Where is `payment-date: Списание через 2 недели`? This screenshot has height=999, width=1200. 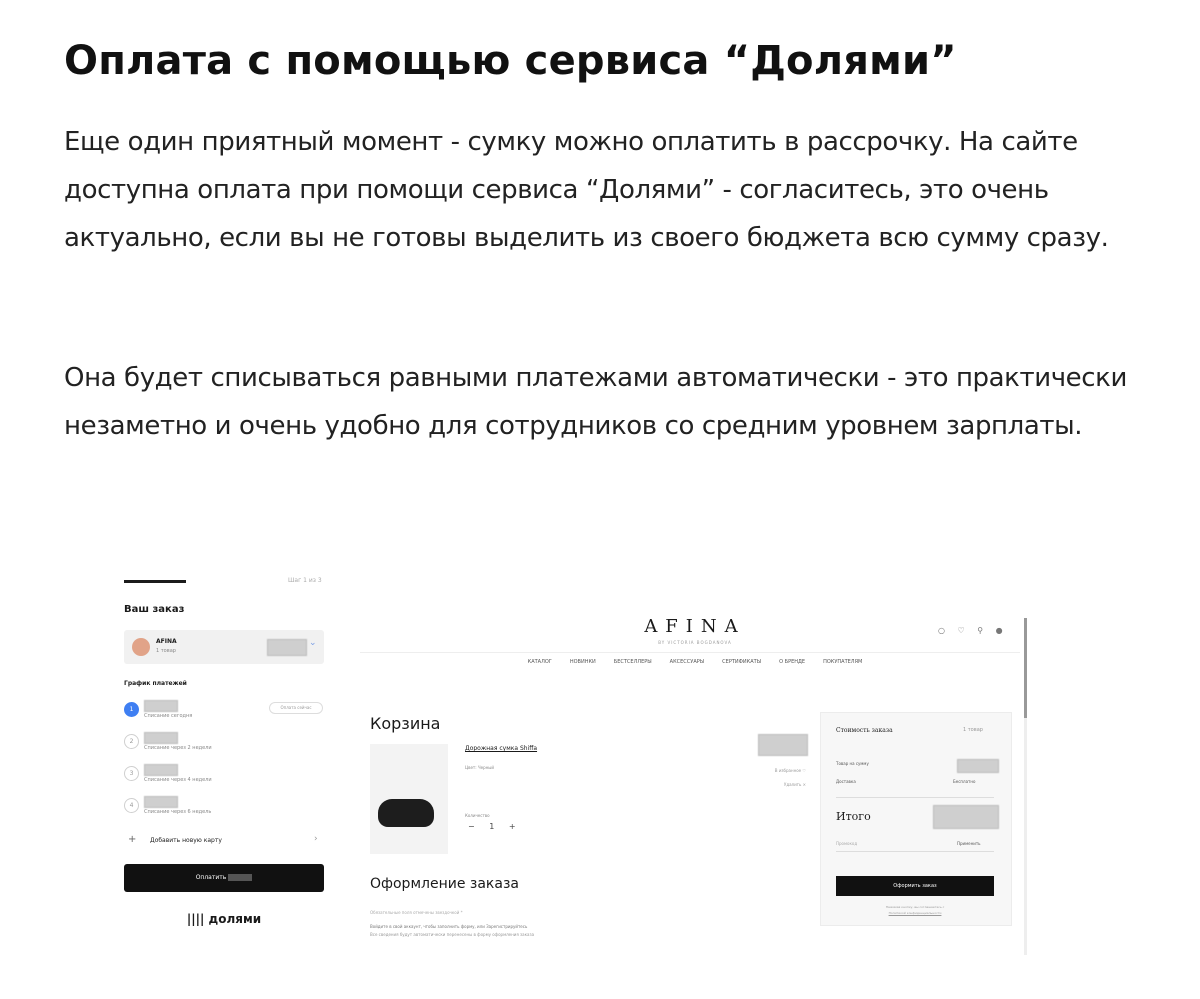
payment-date: Списание через 2 недели is located at coordinates (178, 748).